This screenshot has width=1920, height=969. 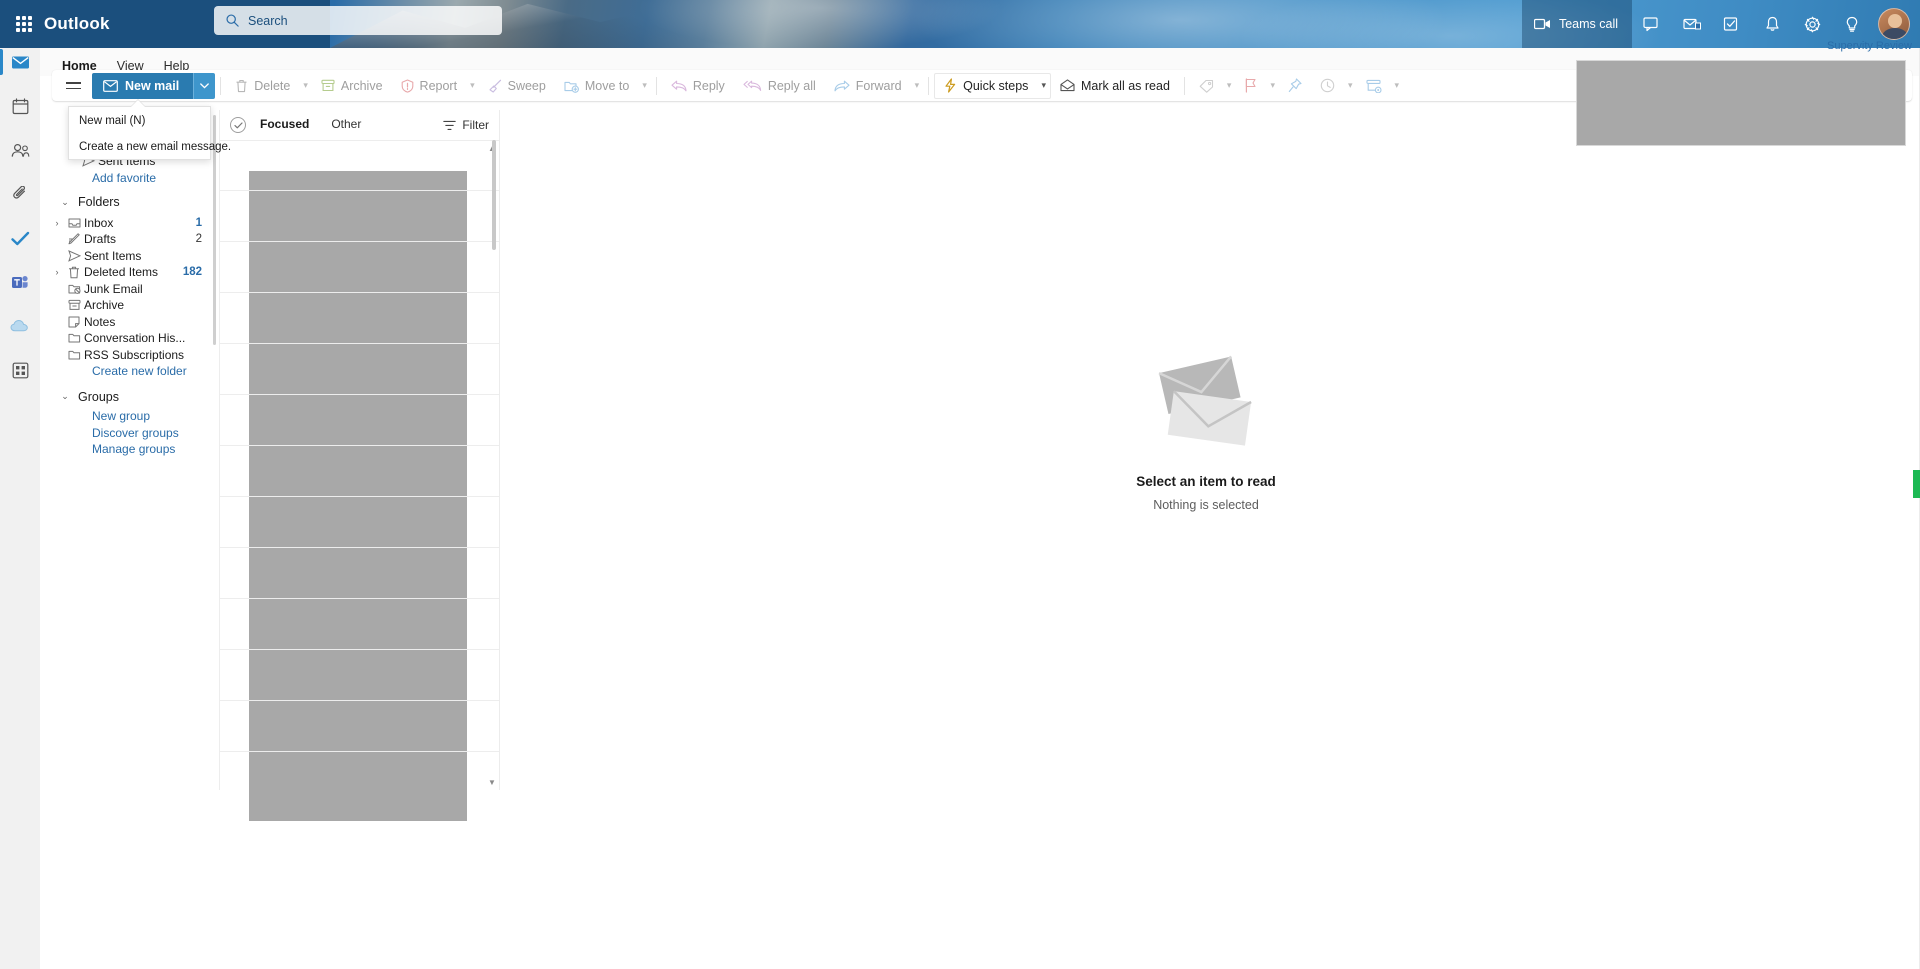 What do you see at coordinates (1772, 24) in the screenshot?
I see `notifications-button` at bounding box center [1772, 24].